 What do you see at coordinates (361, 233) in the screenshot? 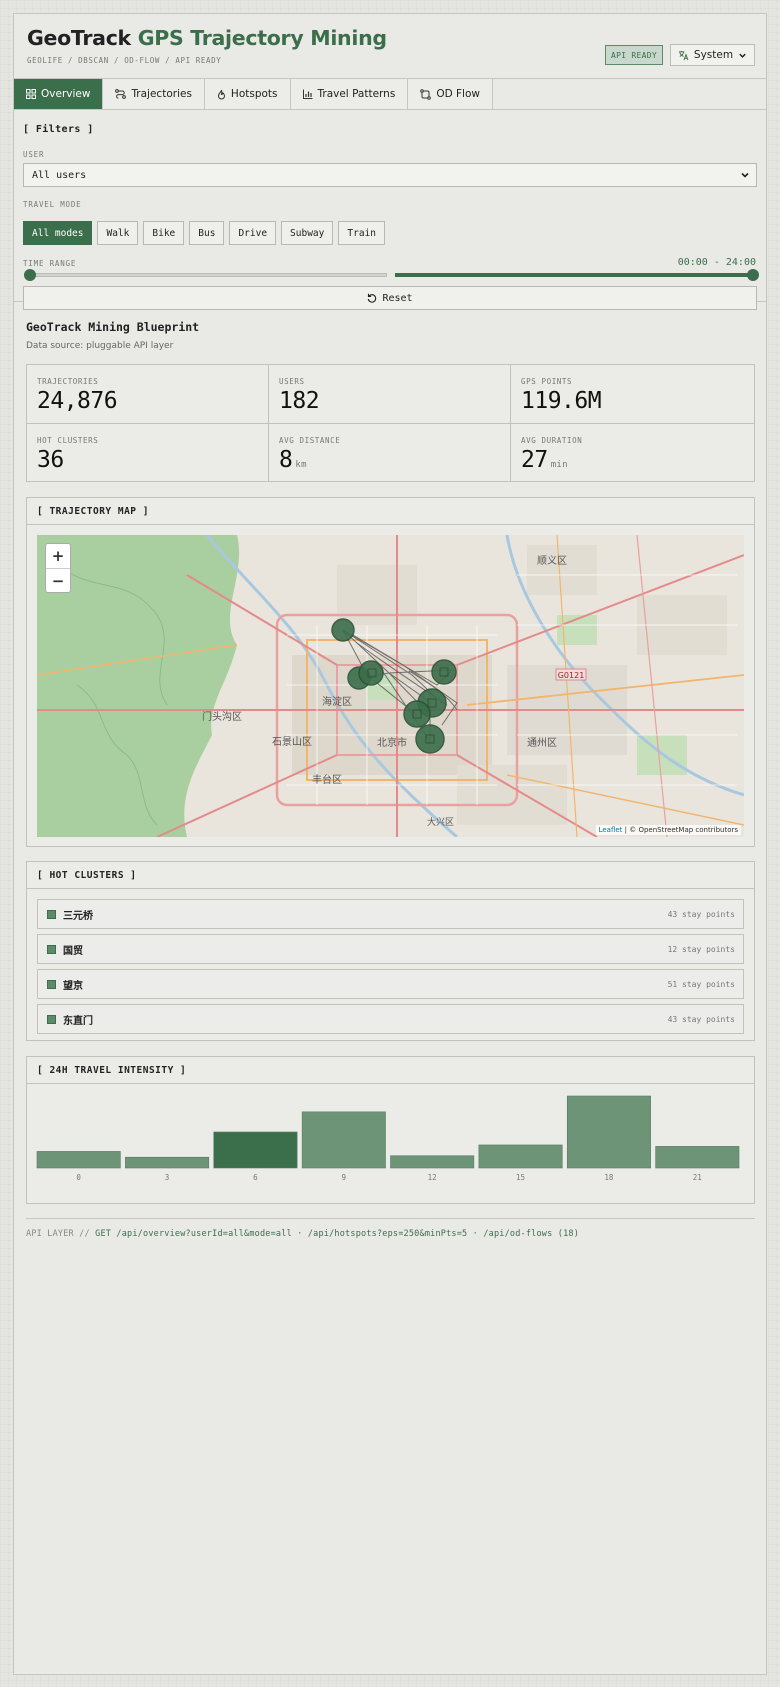
I see `mode-train: Train` at bounding box center [361, 233].